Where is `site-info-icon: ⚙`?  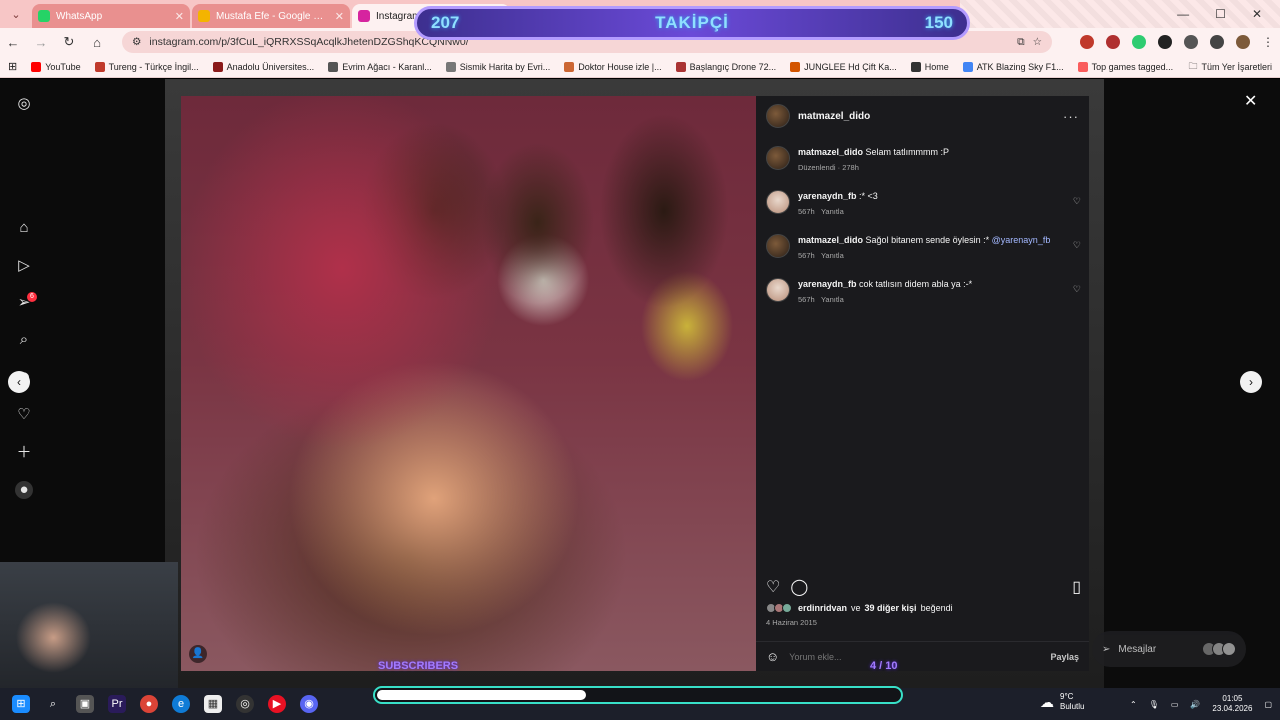 site-info-icon: ⚙ is located at coordinates (136, 42).